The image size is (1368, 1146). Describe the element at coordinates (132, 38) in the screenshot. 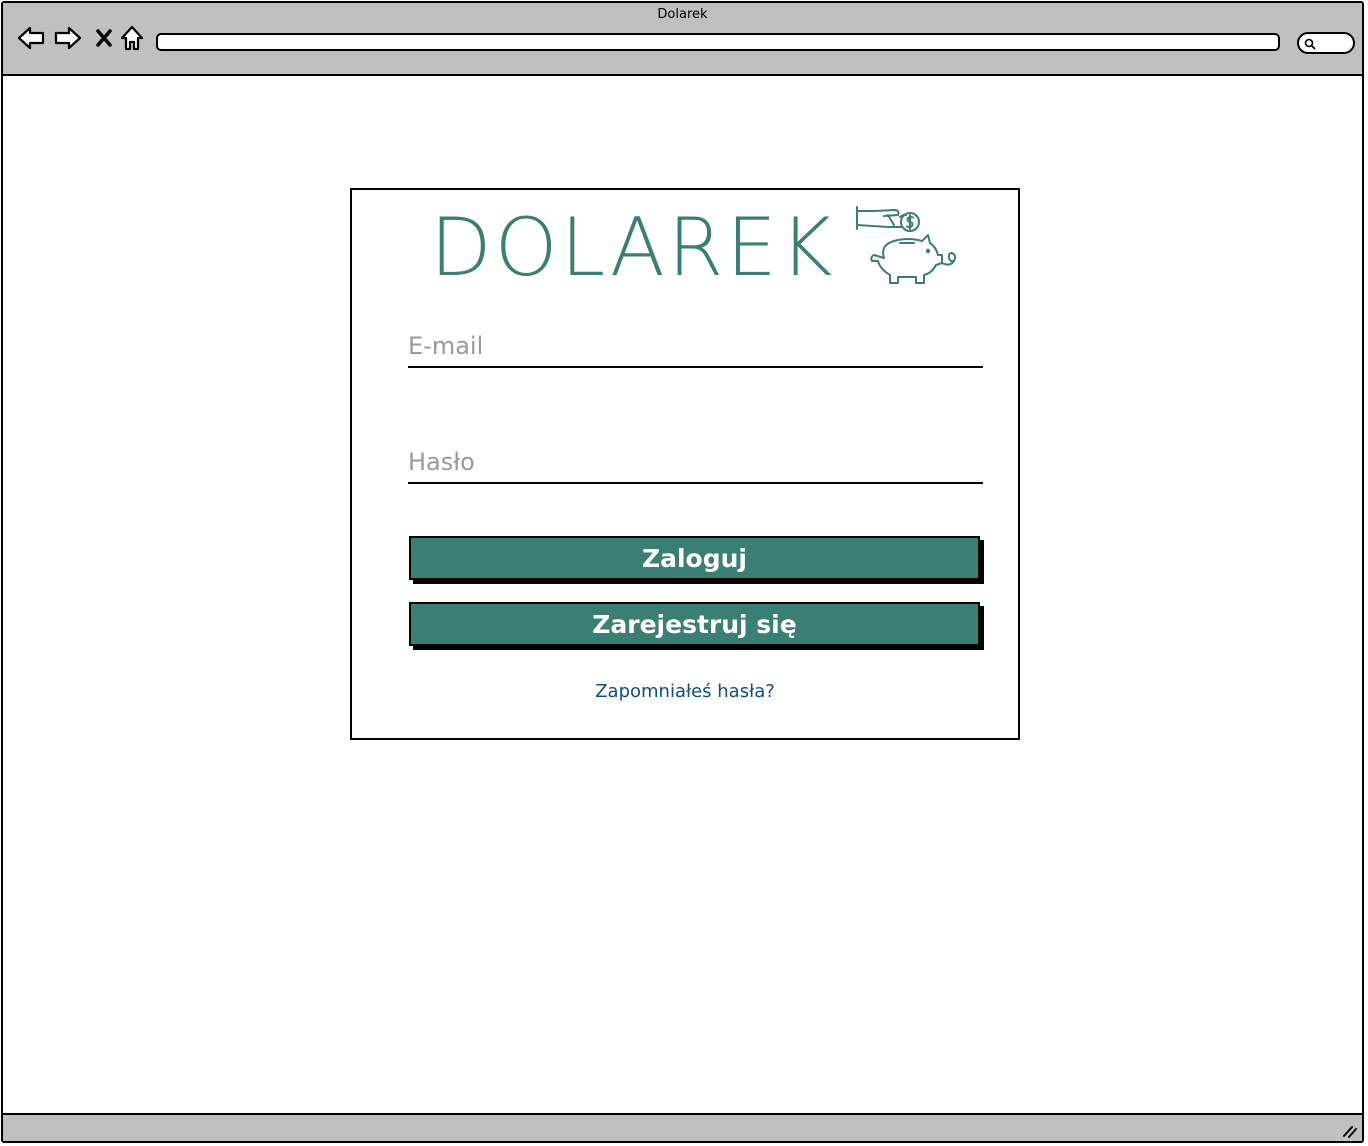

I see `home-icon` at that location.